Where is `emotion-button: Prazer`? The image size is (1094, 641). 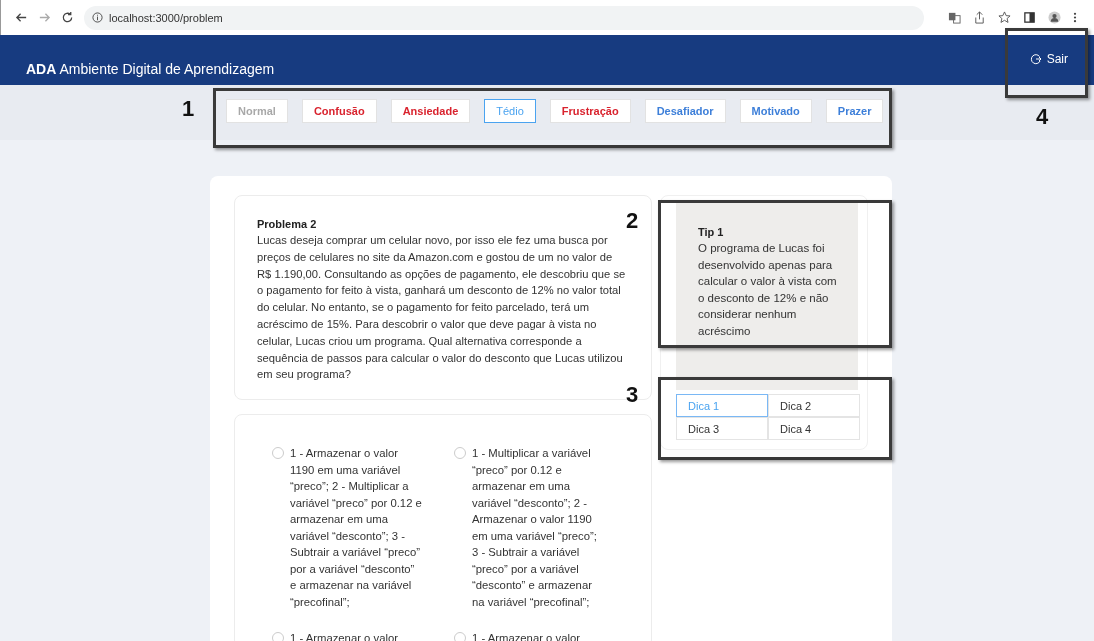
emotion-button: Prazer is located at coordinates (854, 110).